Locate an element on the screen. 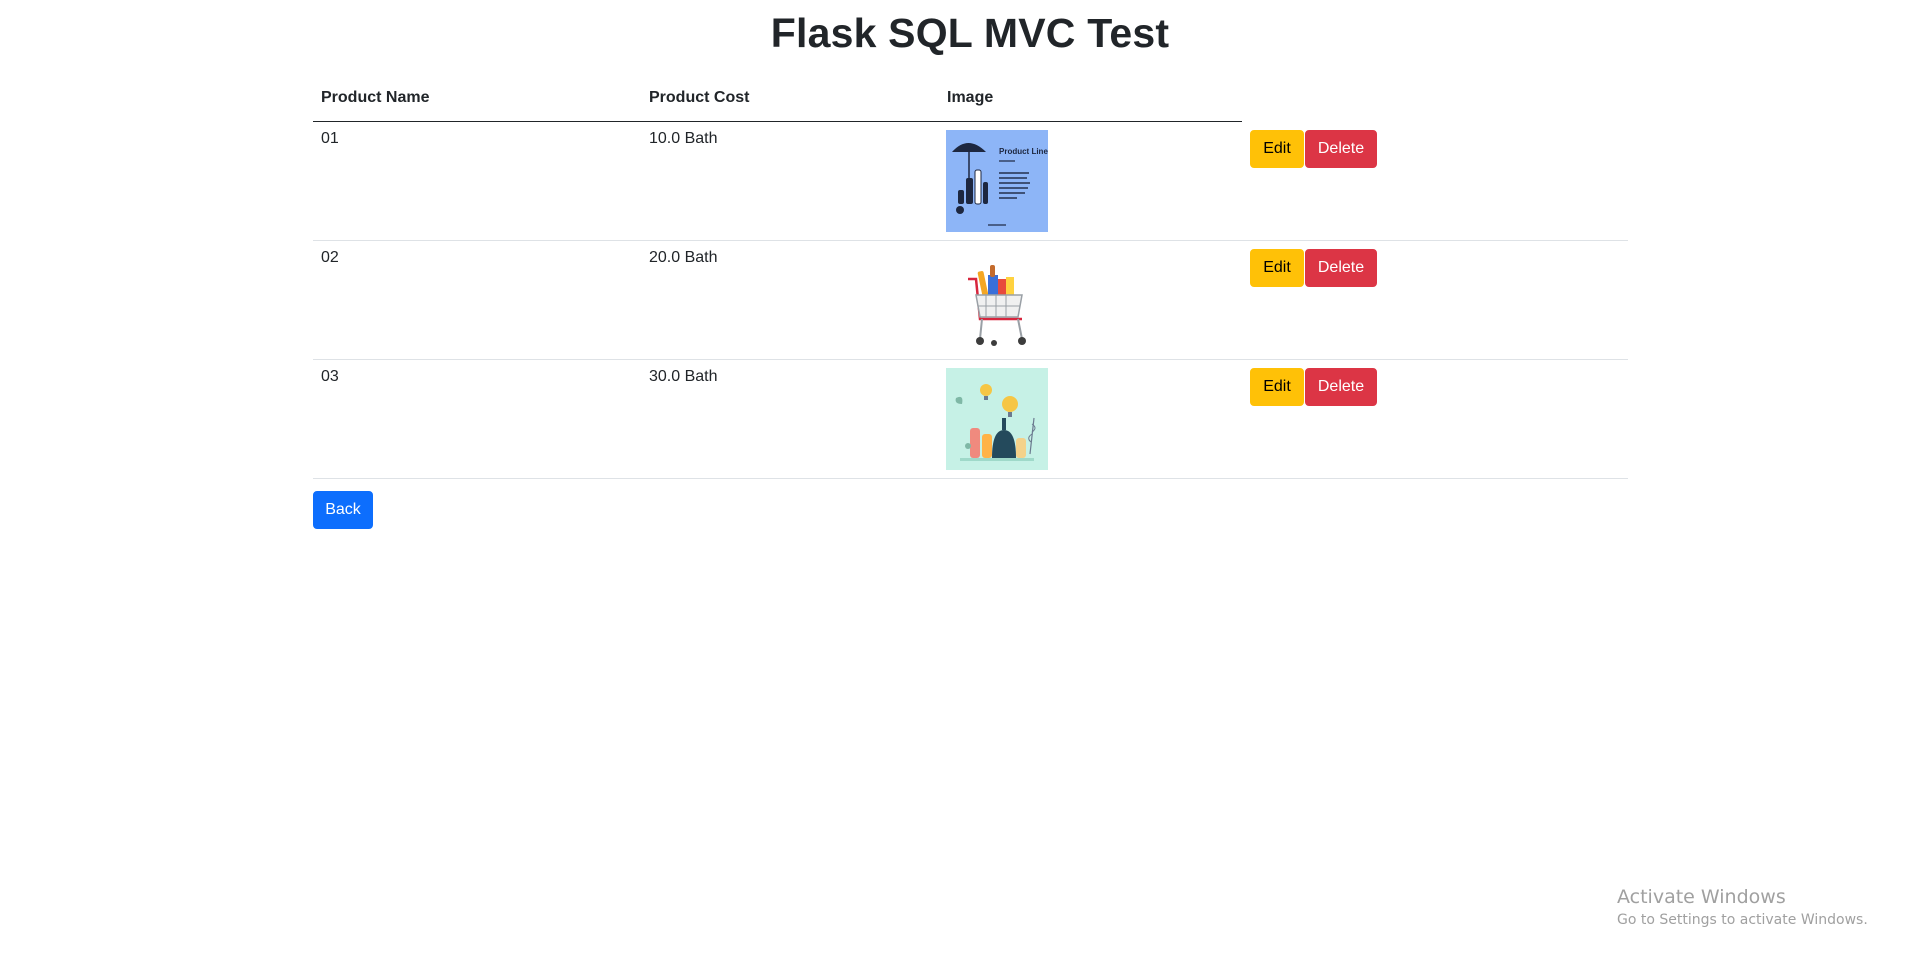  header-actions is located at coordinates (1435, 102).